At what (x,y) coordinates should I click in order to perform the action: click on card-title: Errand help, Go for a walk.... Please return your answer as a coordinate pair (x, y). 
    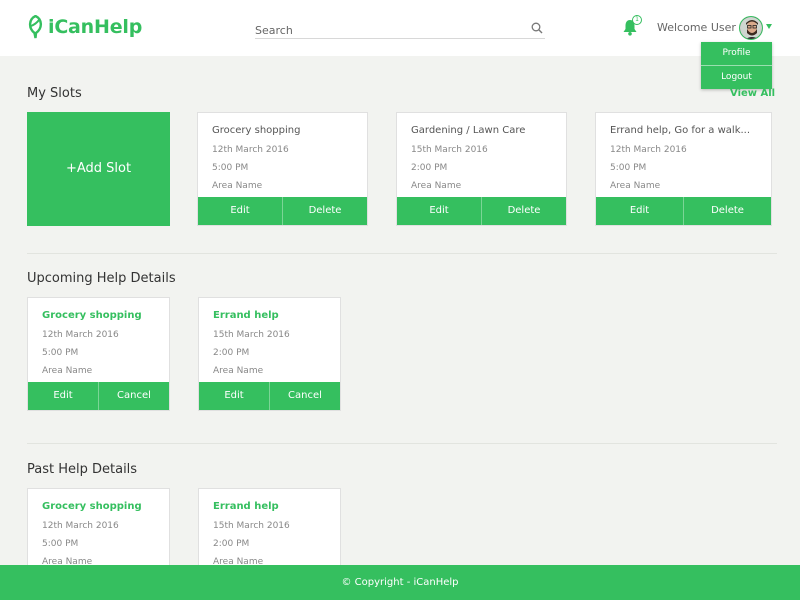
    Looking at the image, I should click on (680, 130).